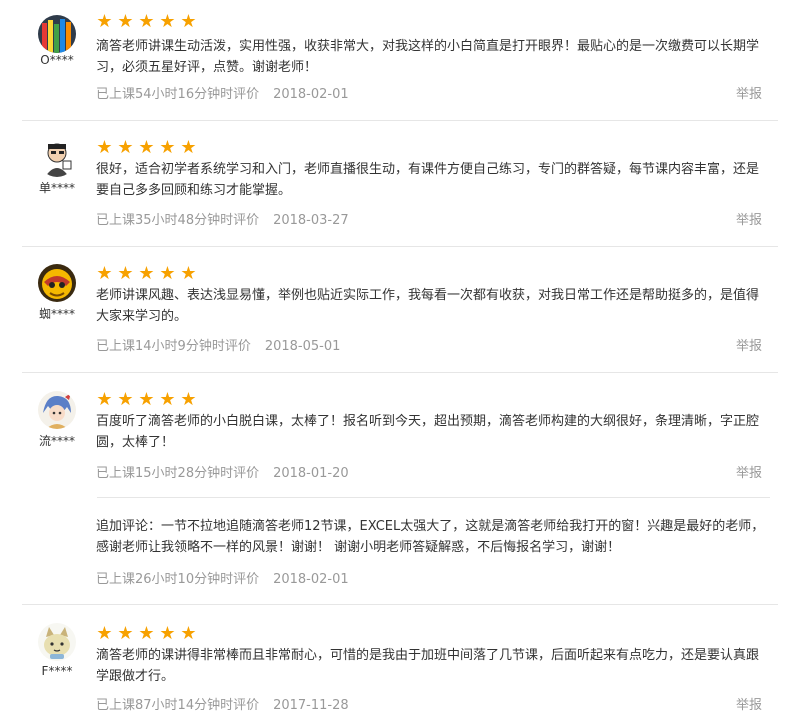 Image resolution: width=800 pixels, height=728 pixels. Describe the element at coordinates (178, 579) in the screenshot. I see `study-duration: 已上课26小时10分钟时评价` at that location.